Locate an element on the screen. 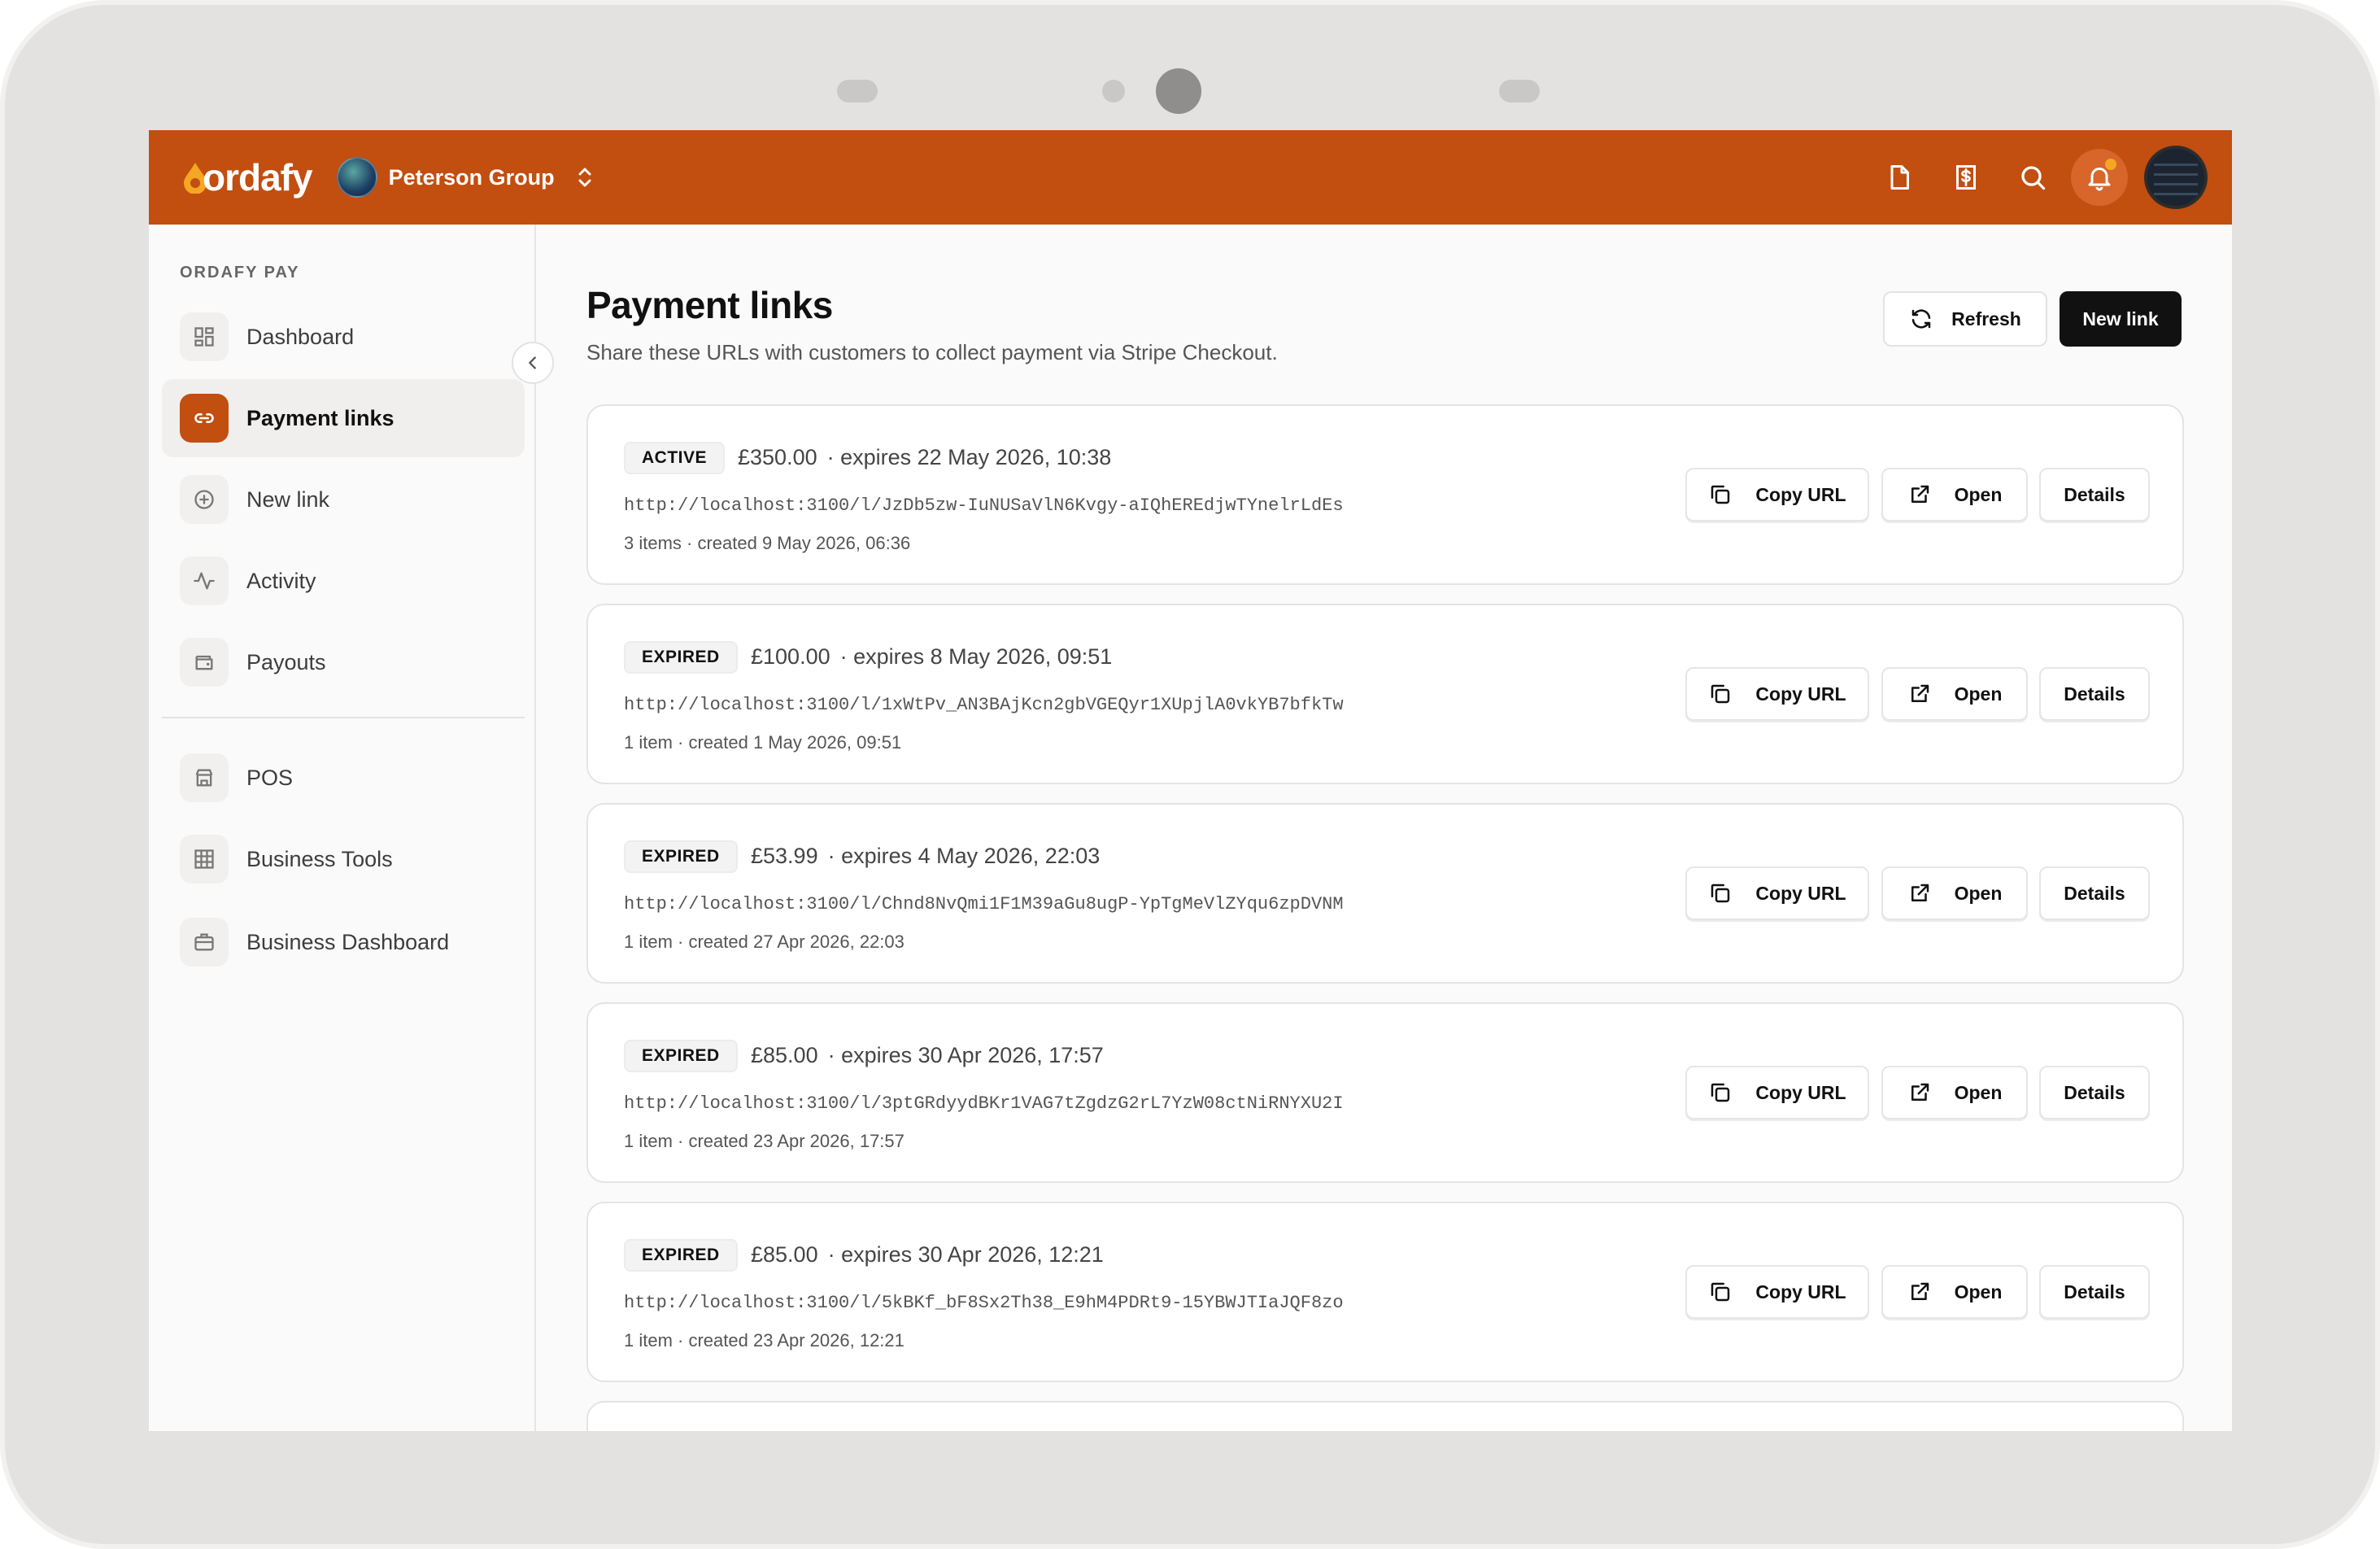 The image size is (2380, 1549). sidebar-item-activity: Activity is located at coordinates (343, 581).